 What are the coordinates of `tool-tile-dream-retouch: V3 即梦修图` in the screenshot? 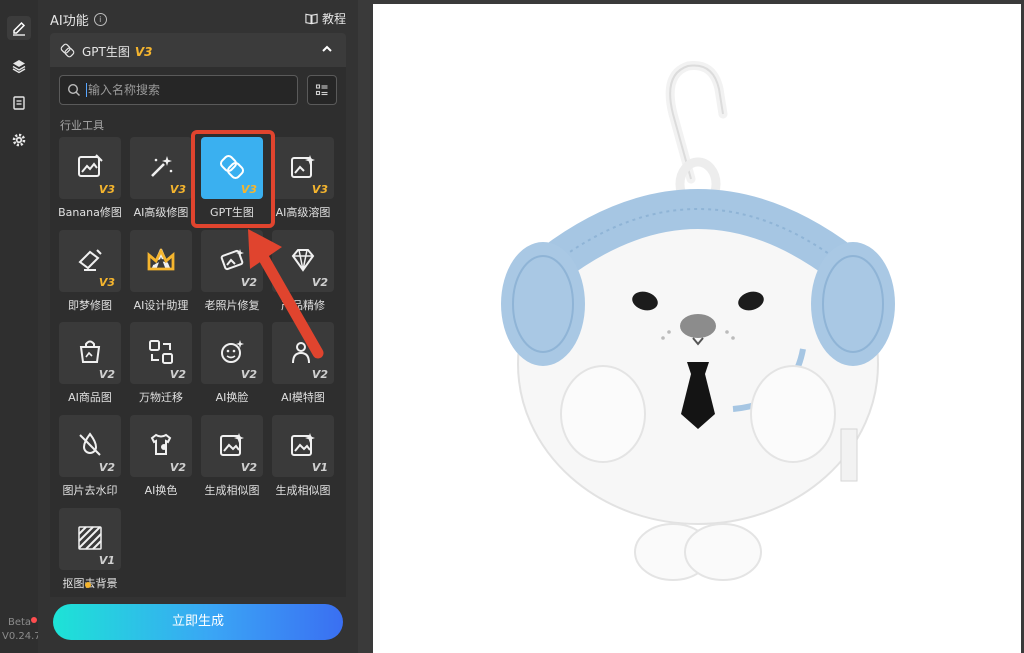 It's located at (89, 275).